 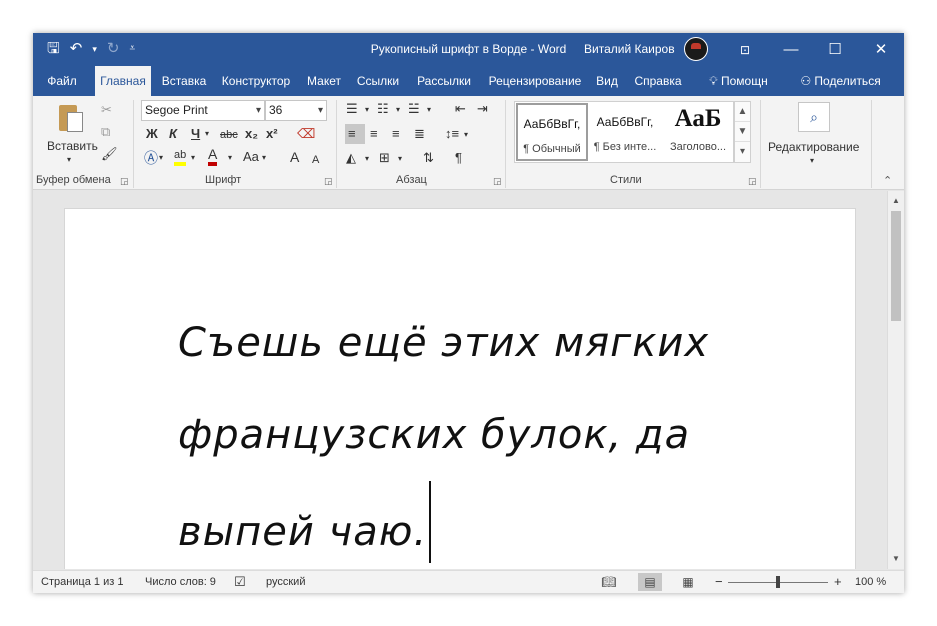 I want to click on document-line: Съешь ещё этих мягких, so click(x=498, y=343).